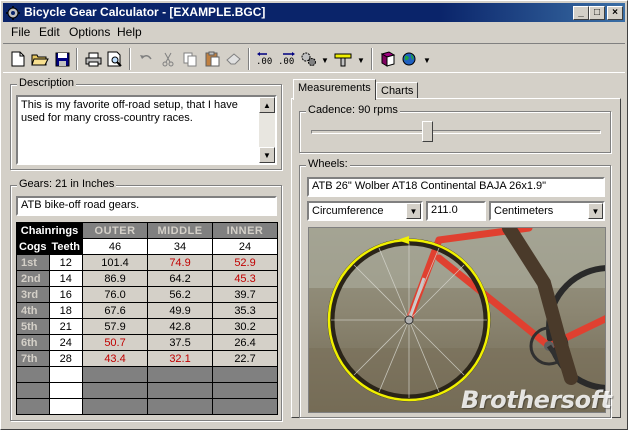 The width and height of the screenshot is (628, 430). What do you see at coordinates (456, 132) in the screenshot?
I see `cadence-slider-track` at bounding box center [456, 132].